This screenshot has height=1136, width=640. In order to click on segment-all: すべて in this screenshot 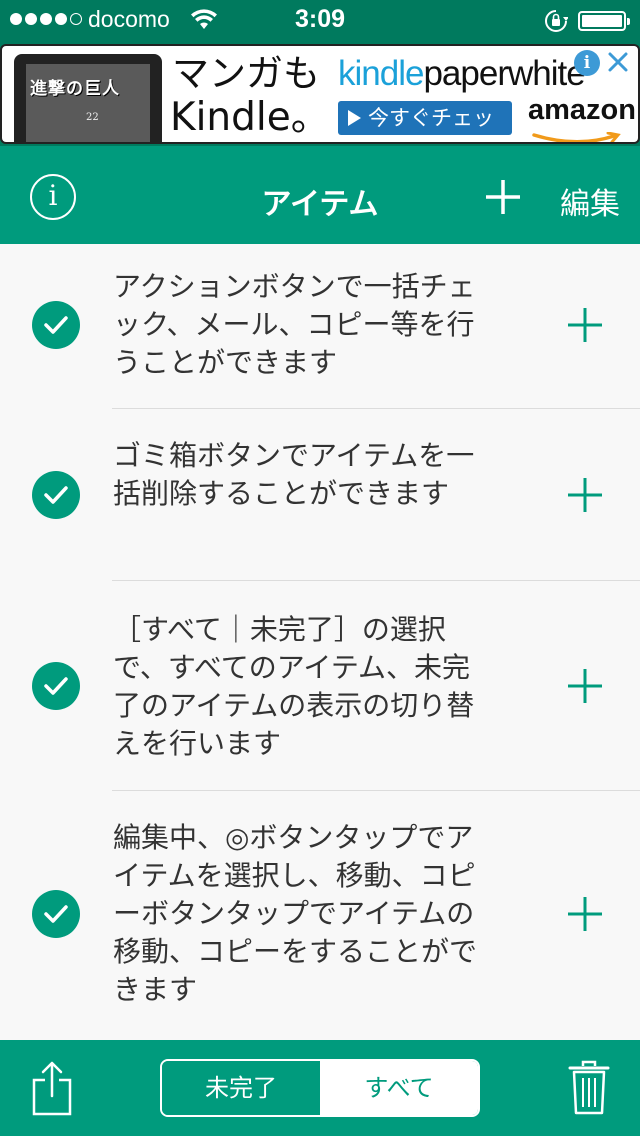, I will do `click(399, 1088)`.